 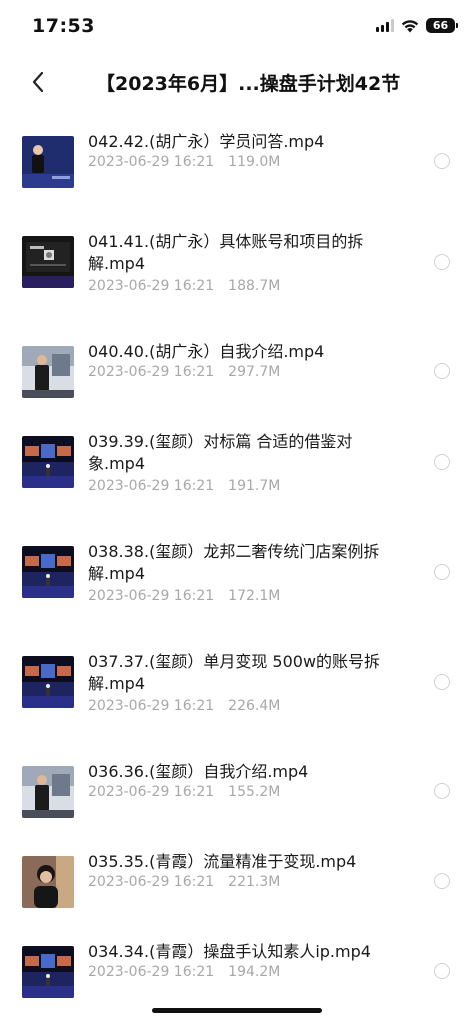 What do you see at coordinates (410, 25) in the screenshot?
I see `wifi-icon` at bounding box center [410, 25].